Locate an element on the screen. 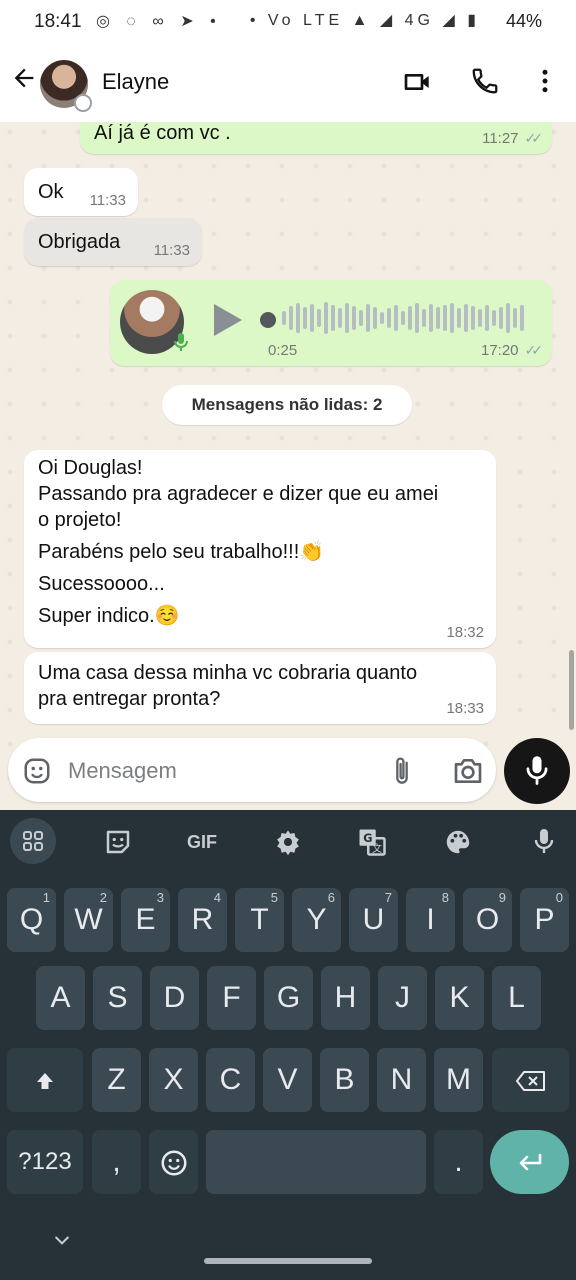  voice-message-bubble: 0:25 17:20 ✓✓ is located at coordinates (331, 323).